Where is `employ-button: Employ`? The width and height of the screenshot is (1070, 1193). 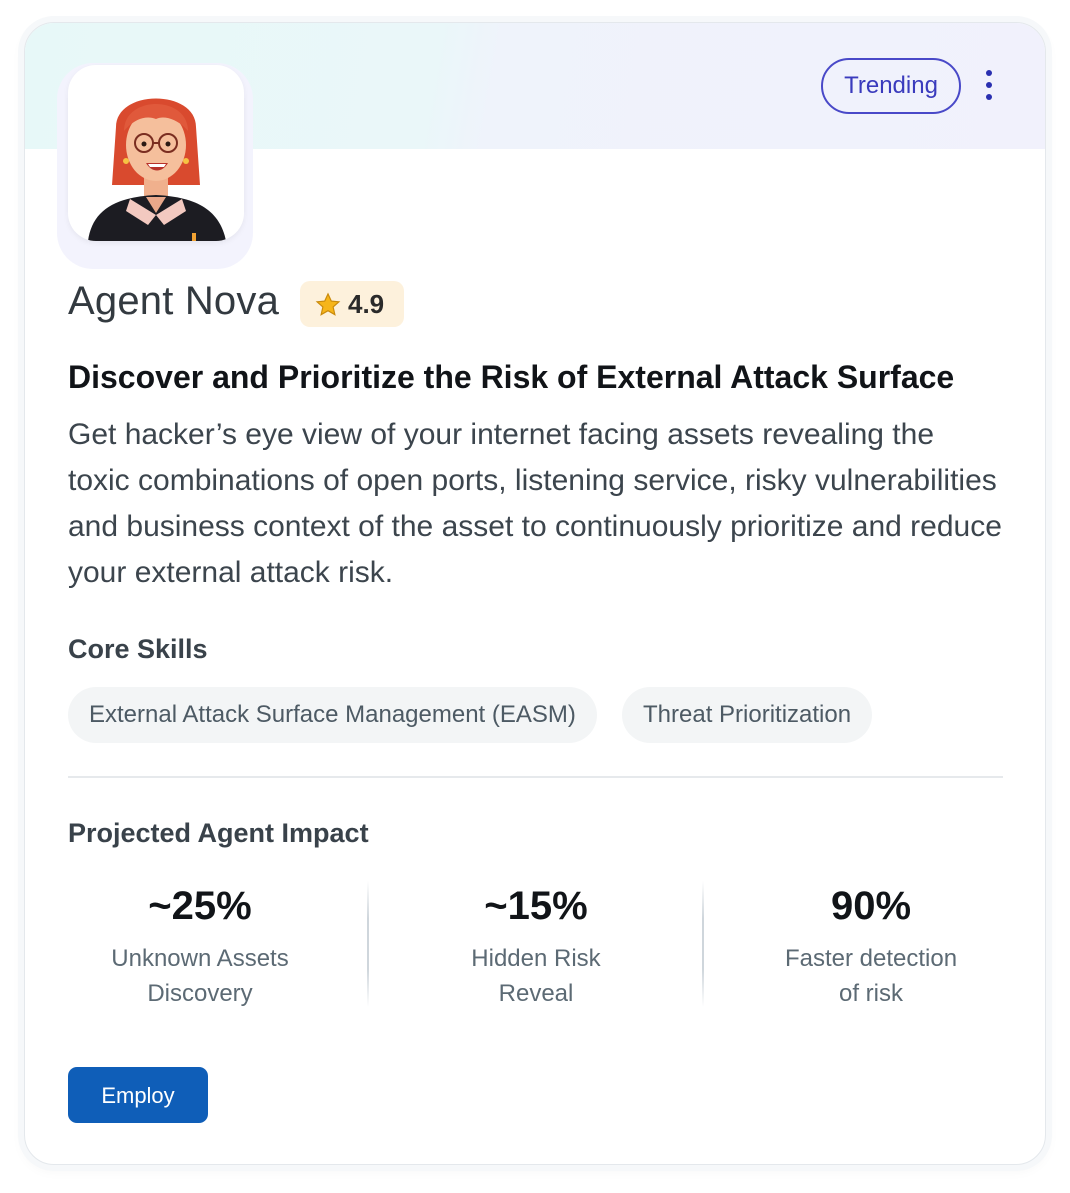
employ-button: Employ is located at coordinates (138, 1095).